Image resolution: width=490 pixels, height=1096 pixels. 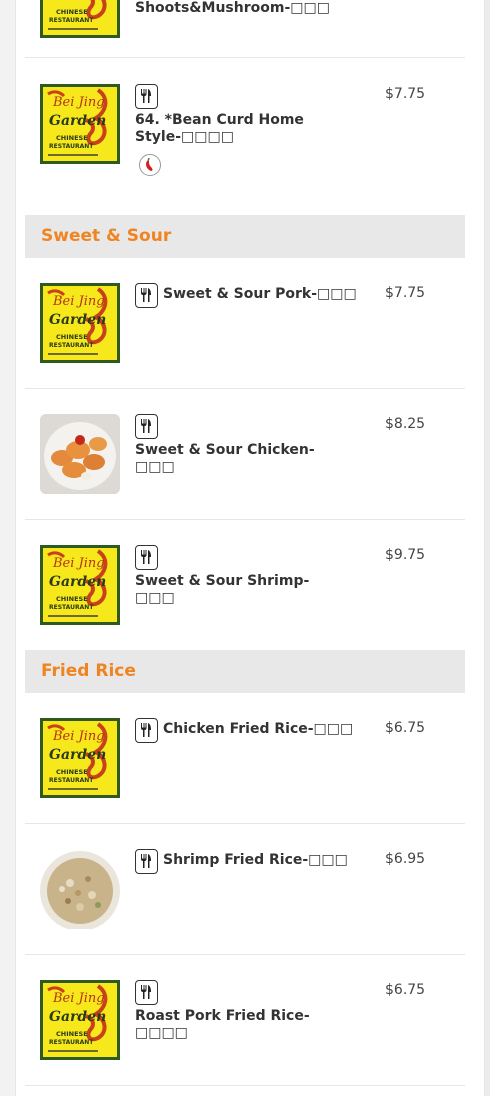 I want to click on dish-name: Sweet & Sour Pork-□□□, so click(x=260, y=294).